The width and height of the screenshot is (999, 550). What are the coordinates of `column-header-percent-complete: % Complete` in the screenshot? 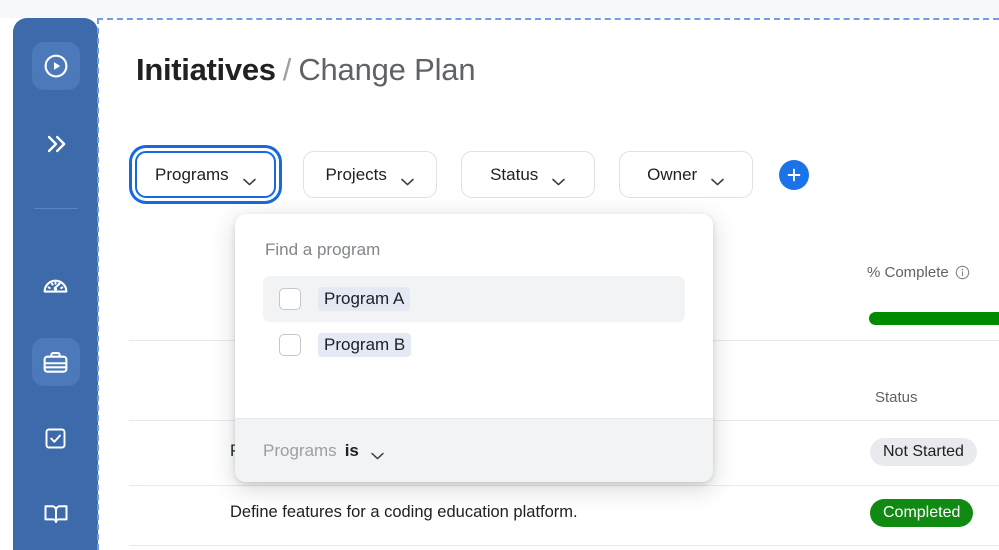 It's located at (918, 272).